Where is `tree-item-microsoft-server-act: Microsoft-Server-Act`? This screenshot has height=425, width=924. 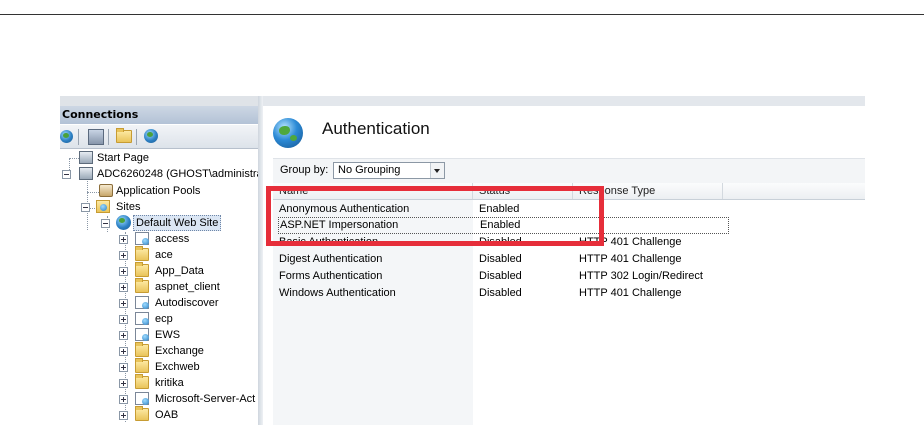 tree-item-microsoft-server-act: Microsoft-Server-Act is located at coordinates (159, 399).